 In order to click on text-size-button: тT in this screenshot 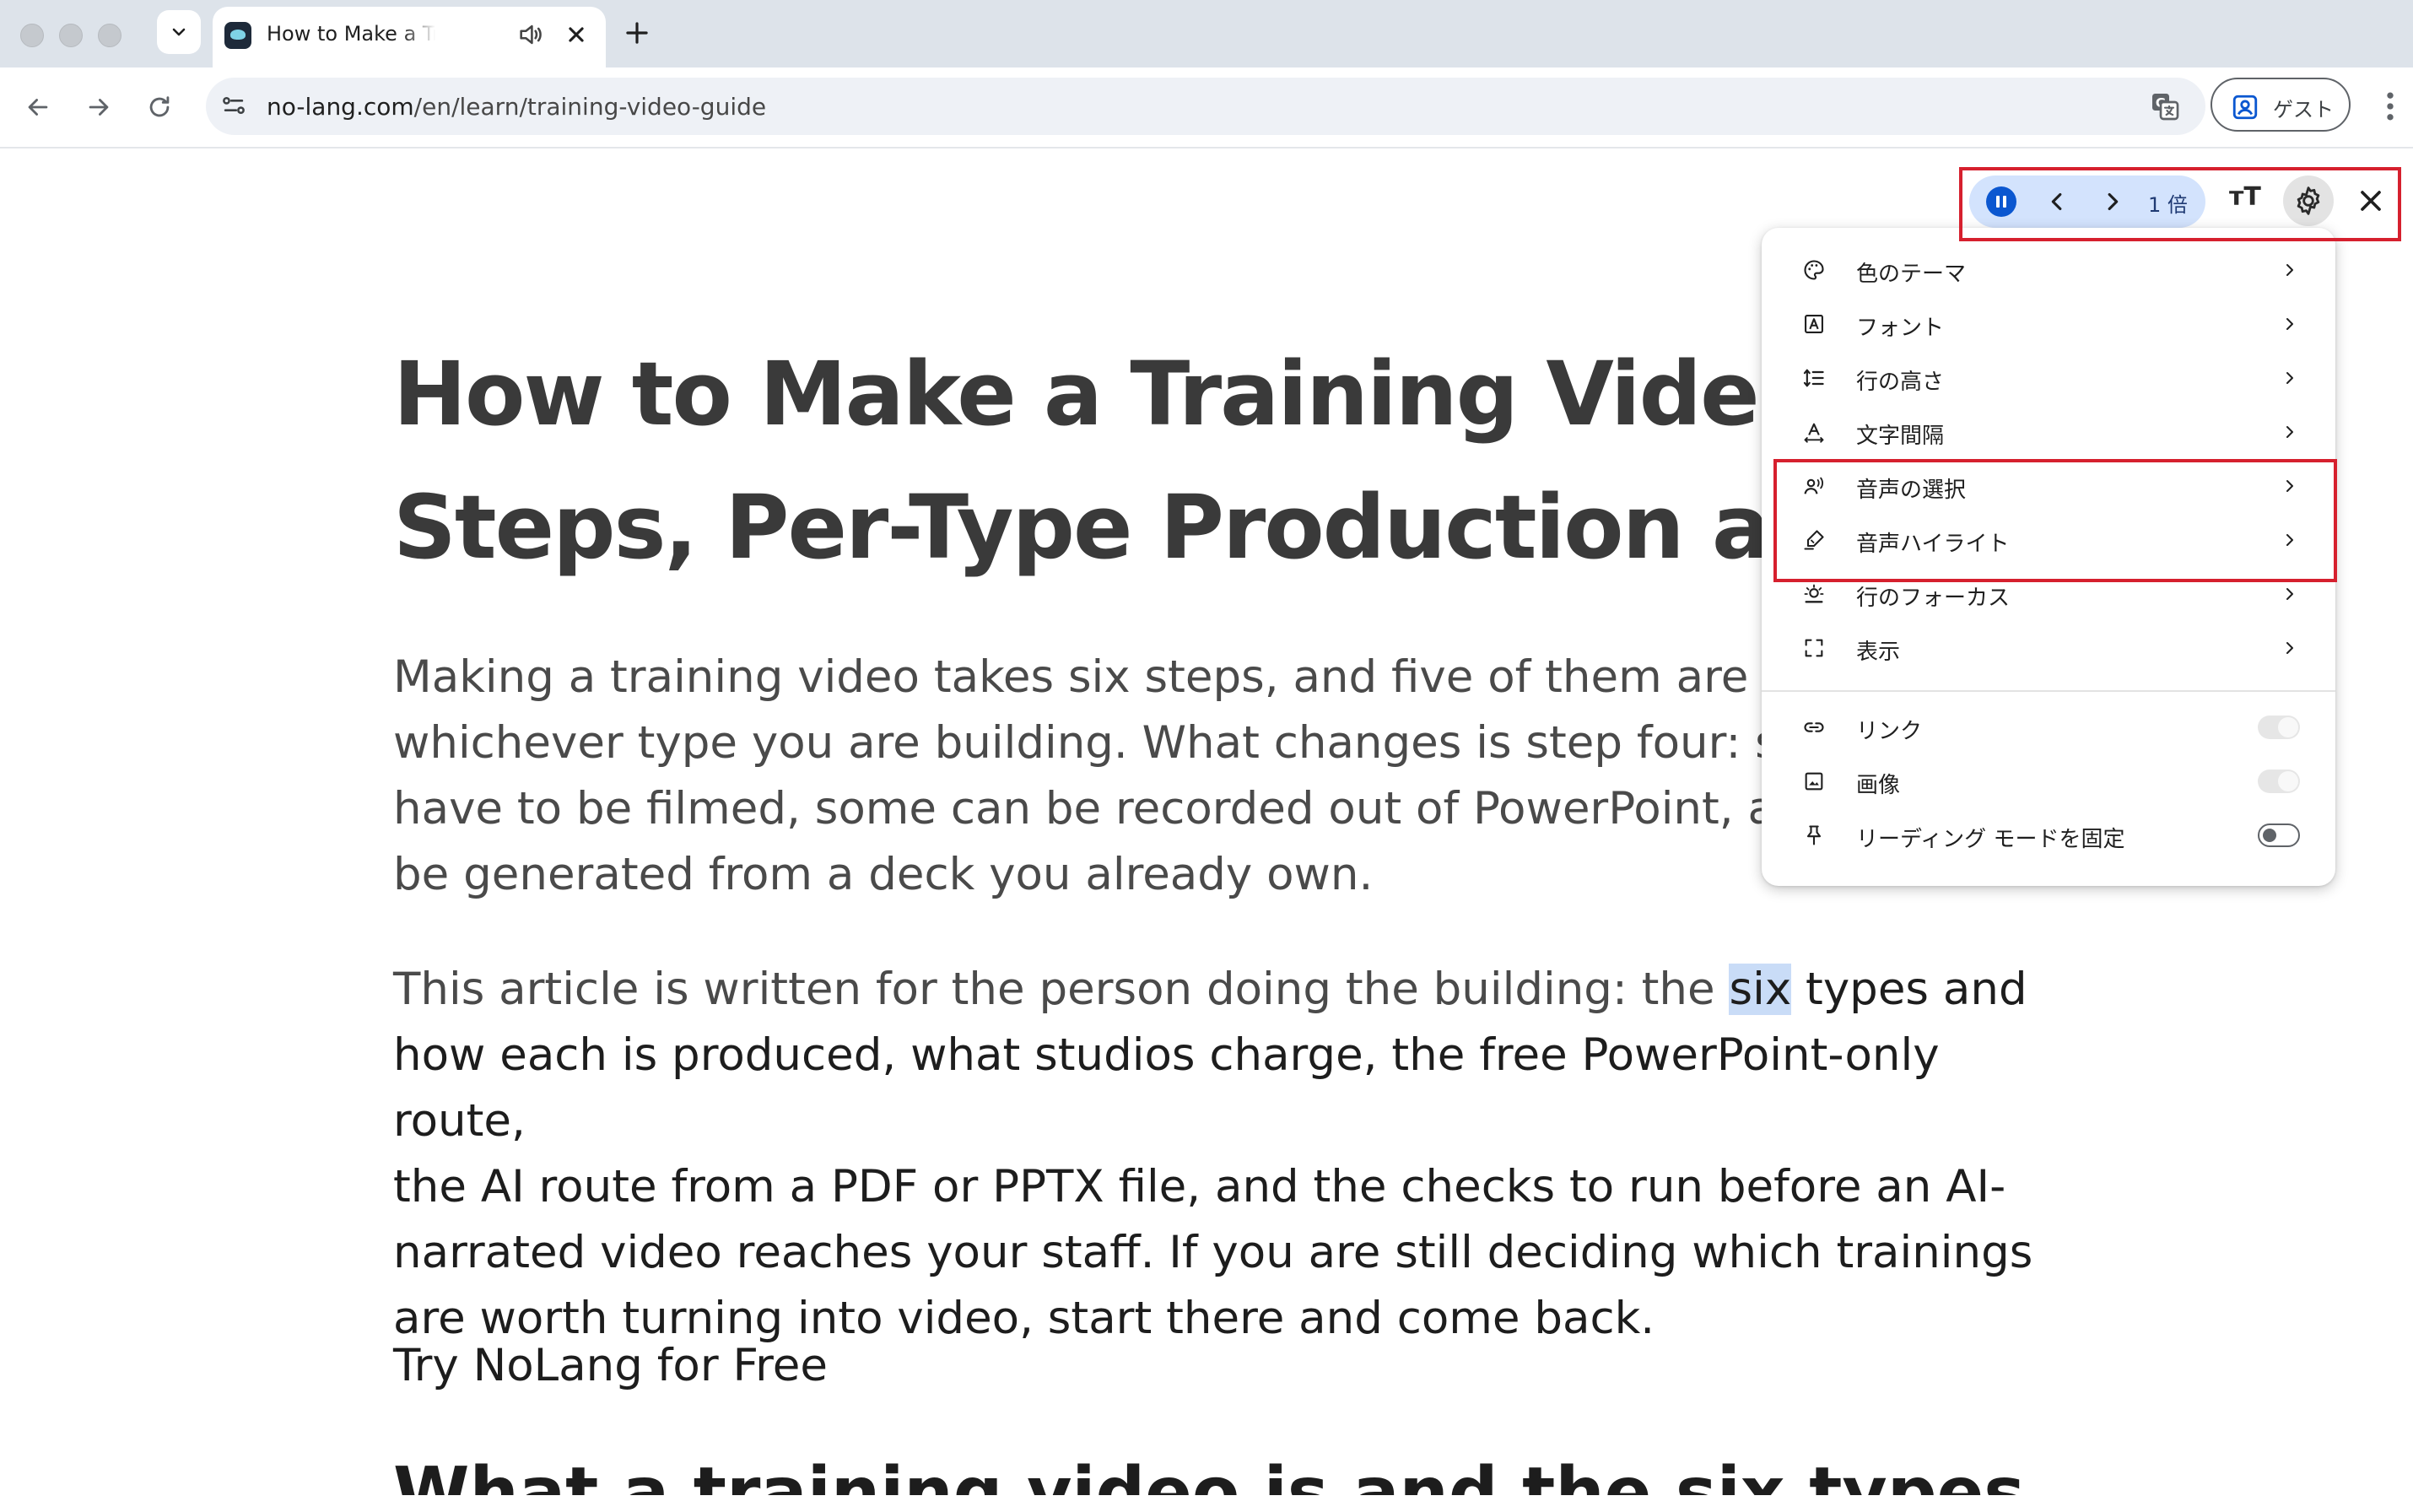, I will do `click(2245, 197)`.